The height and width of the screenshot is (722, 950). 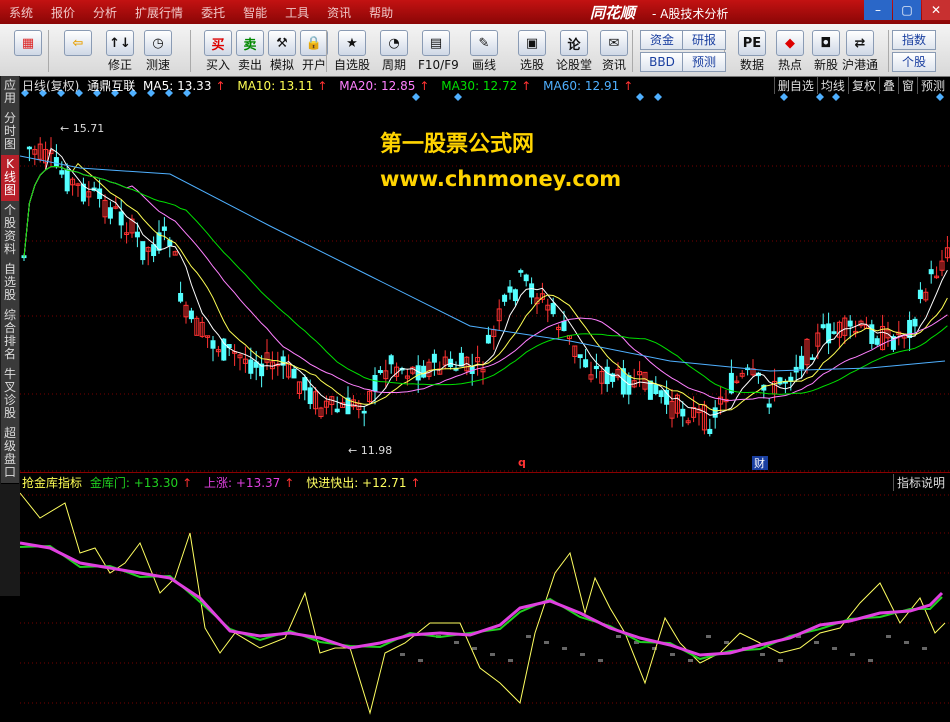 What do you see at coordinates (704, 62) in the screenshot?
I see `toolbar-yuce-button: 预测` at bounding box center [704, 62].